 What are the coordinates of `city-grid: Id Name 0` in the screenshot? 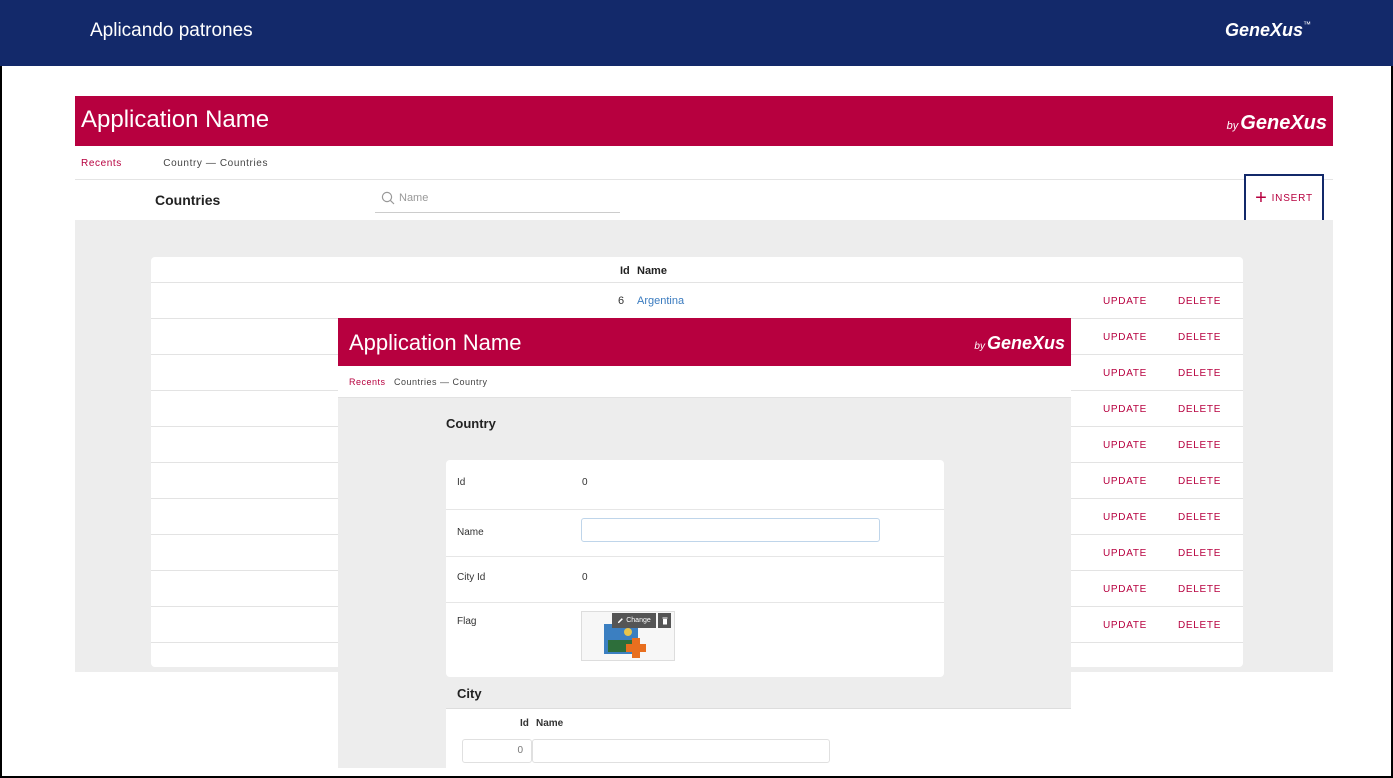 It's located at (758, 738).